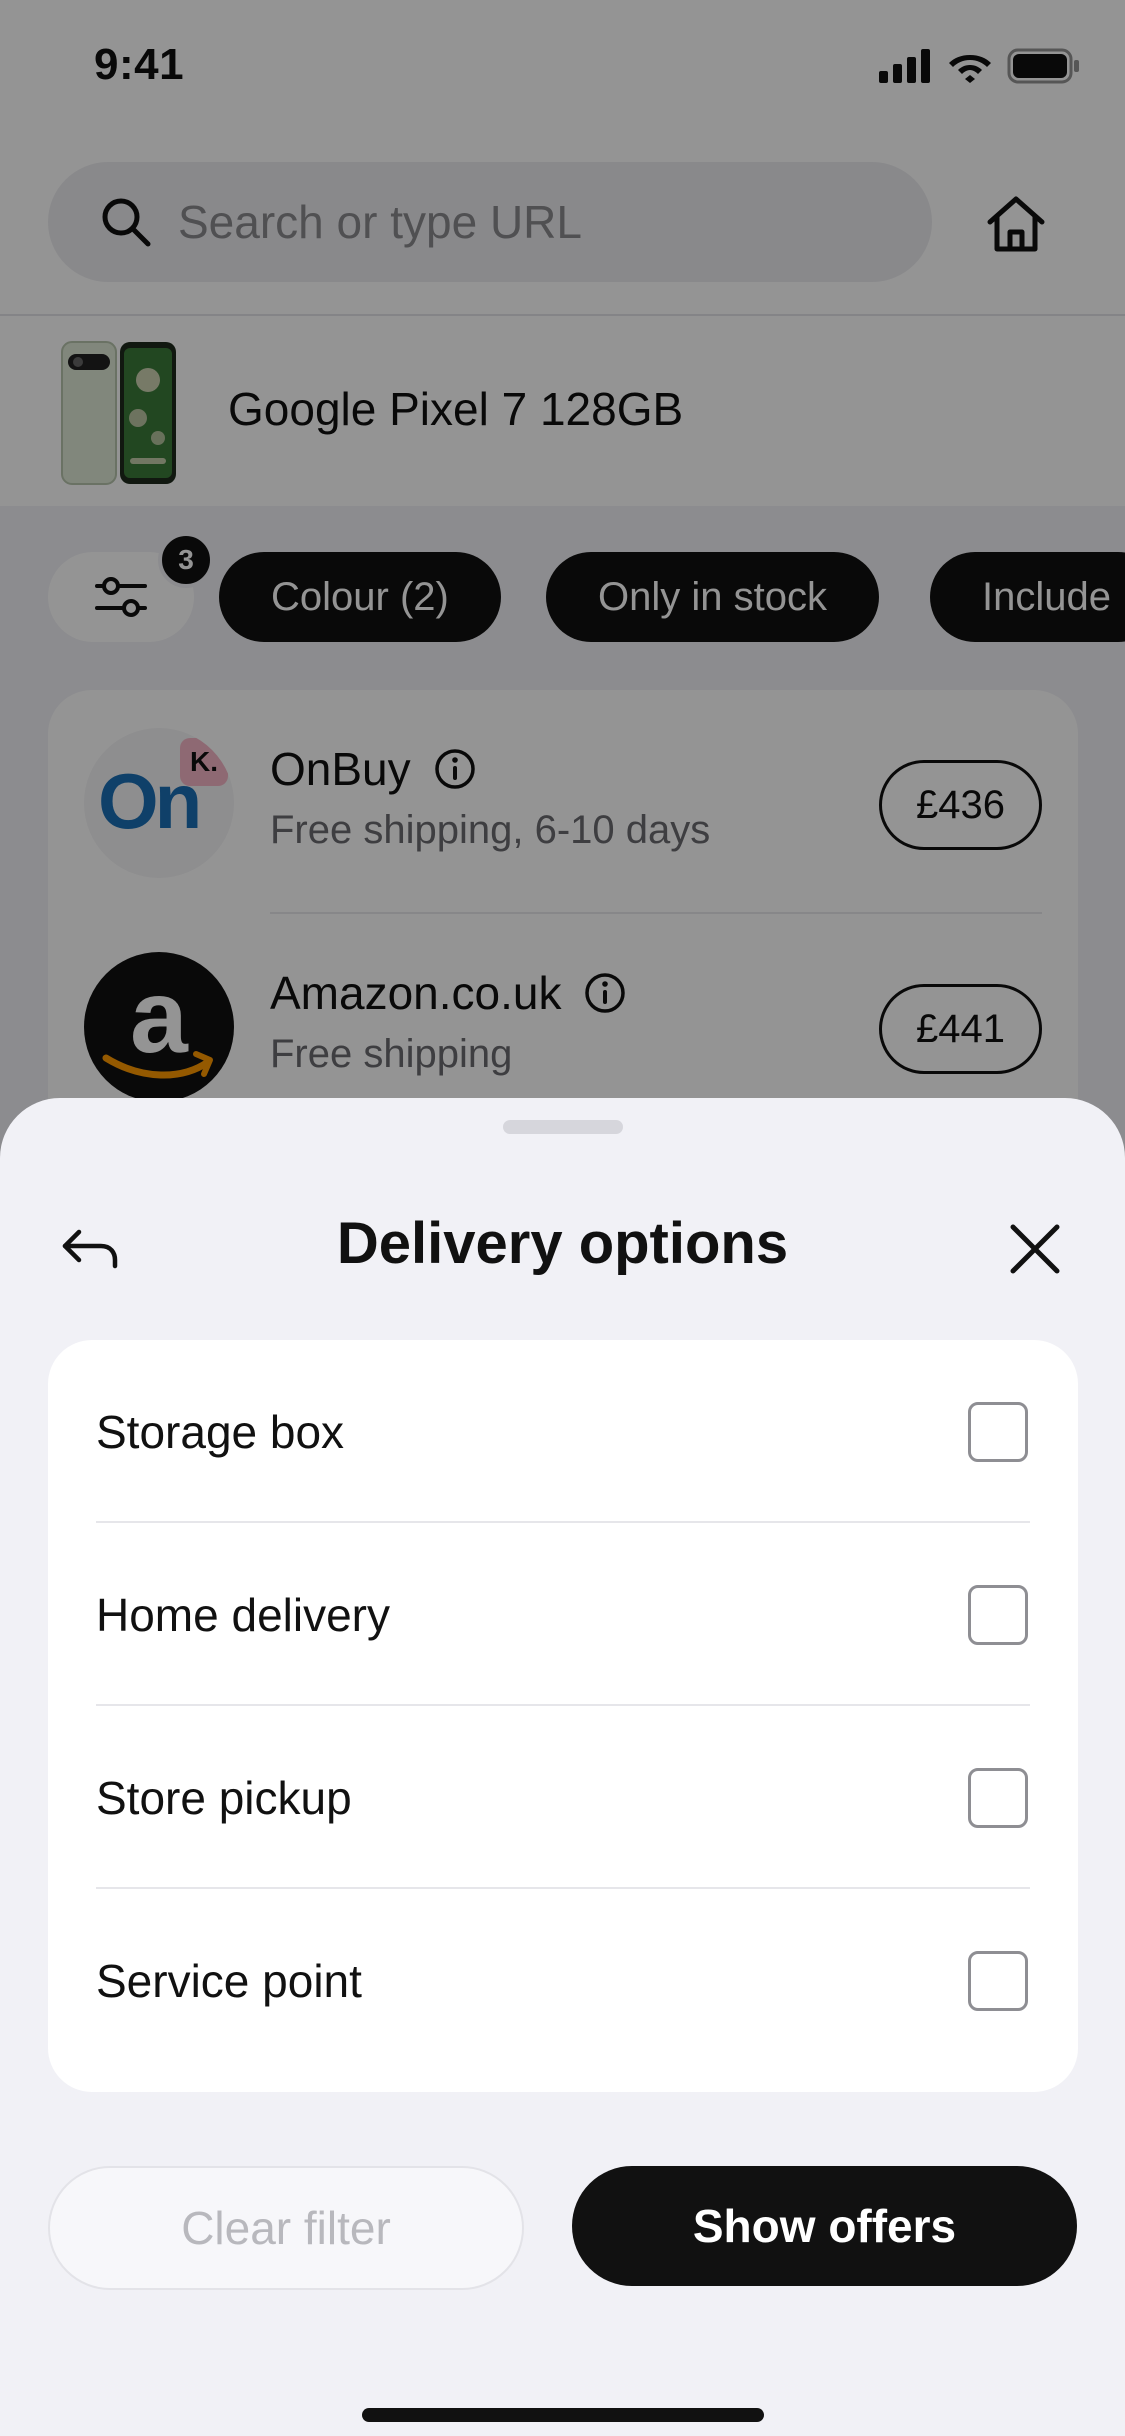  What do you see at coordinates (824, 2226) in the screenshot?
I see `show-offers-button: Show offers` at bounding box center [824, 2226].